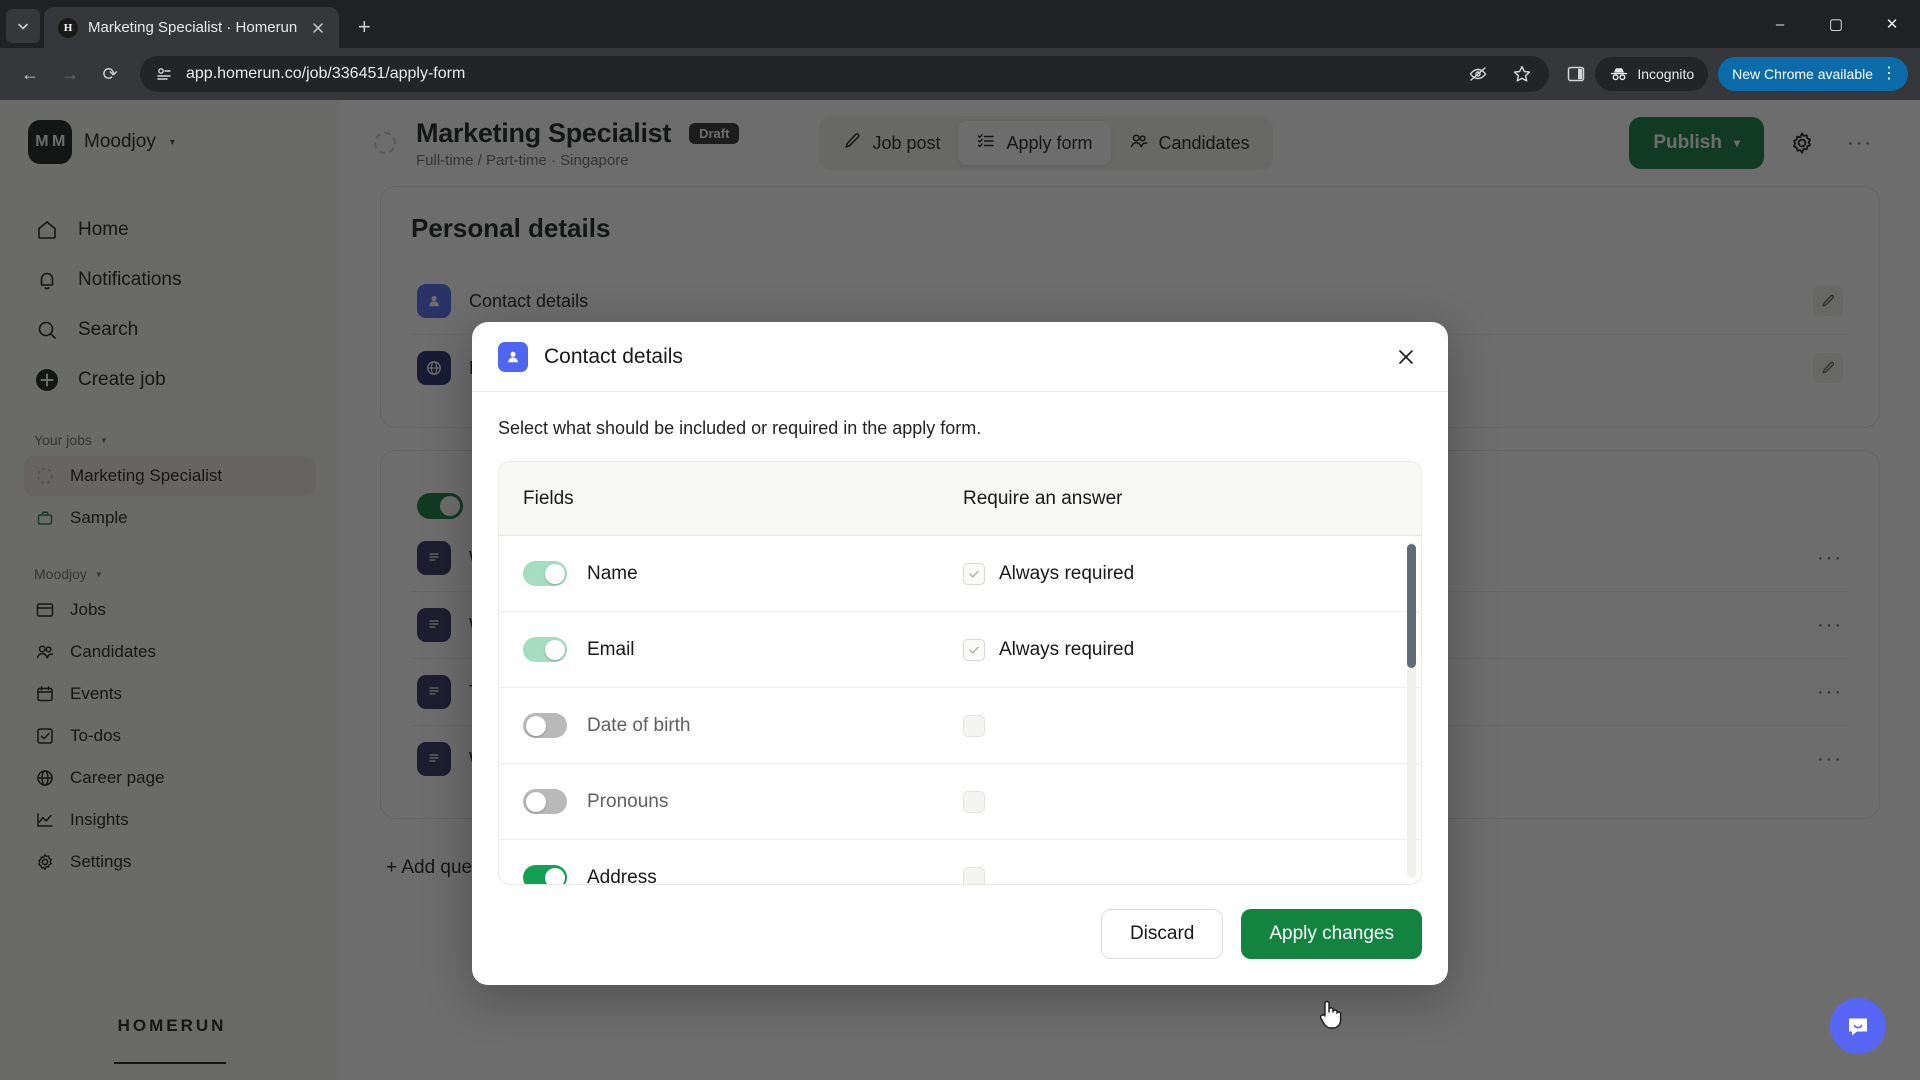 This screenshot has height=1080, width=1920. I want to click on address-bar: app.homerun.co/job/336451/apply-form, so click(845, 74).